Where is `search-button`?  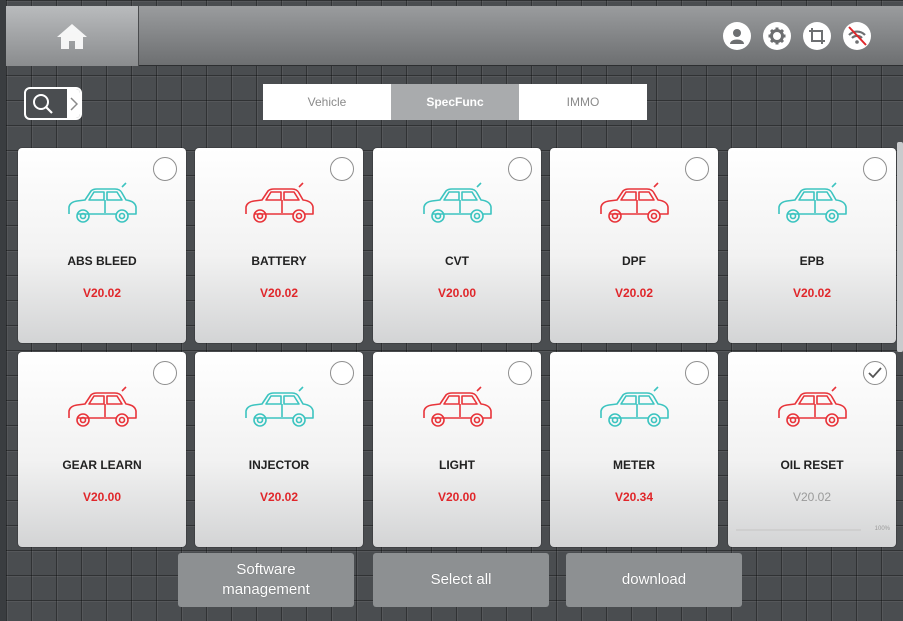
search-button is located at coordinates (53, 103).